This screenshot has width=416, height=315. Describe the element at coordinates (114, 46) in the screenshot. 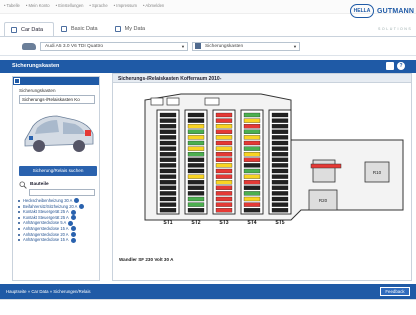

I see `vehicle-select: Audi A5 3.0 V6 TDI Quattro ▼` at that location.